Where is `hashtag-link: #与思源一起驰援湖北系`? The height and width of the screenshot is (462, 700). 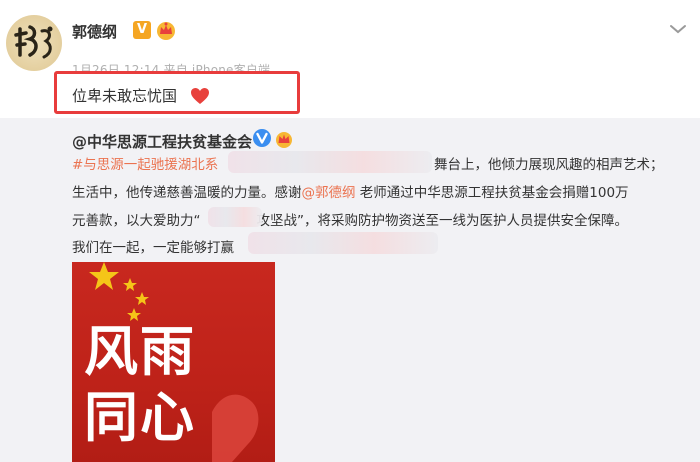
hashtag-link: #与思源一起驰援湖北系 is located at coordinates (145, 165).